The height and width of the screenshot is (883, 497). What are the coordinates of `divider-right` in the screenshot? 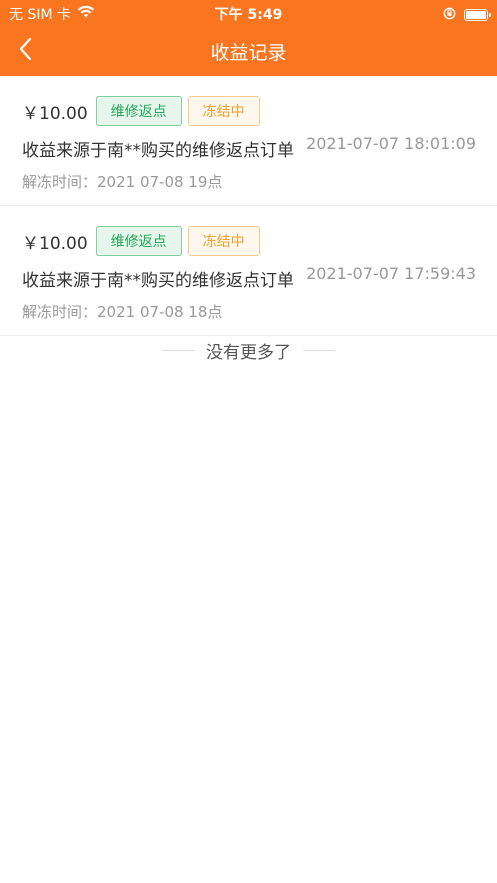 It's located at (319, 350).